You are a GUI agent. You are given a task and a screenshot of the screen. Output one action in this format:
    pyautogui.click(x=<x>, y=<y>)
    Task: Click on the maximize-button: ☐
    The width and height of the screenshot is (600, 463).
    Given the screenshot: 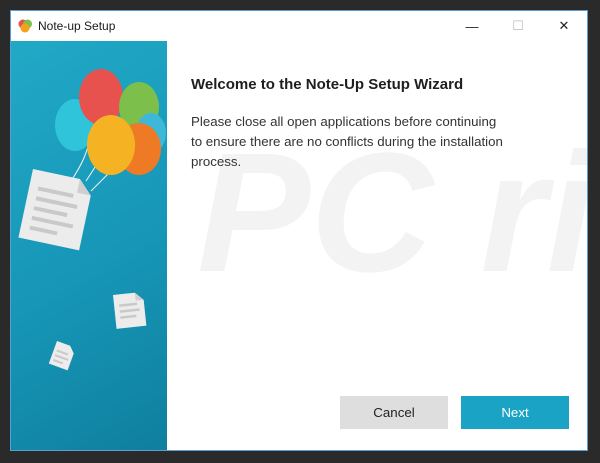 What is the action you would take?
    pyautogui.click(x=518, y=26)
    